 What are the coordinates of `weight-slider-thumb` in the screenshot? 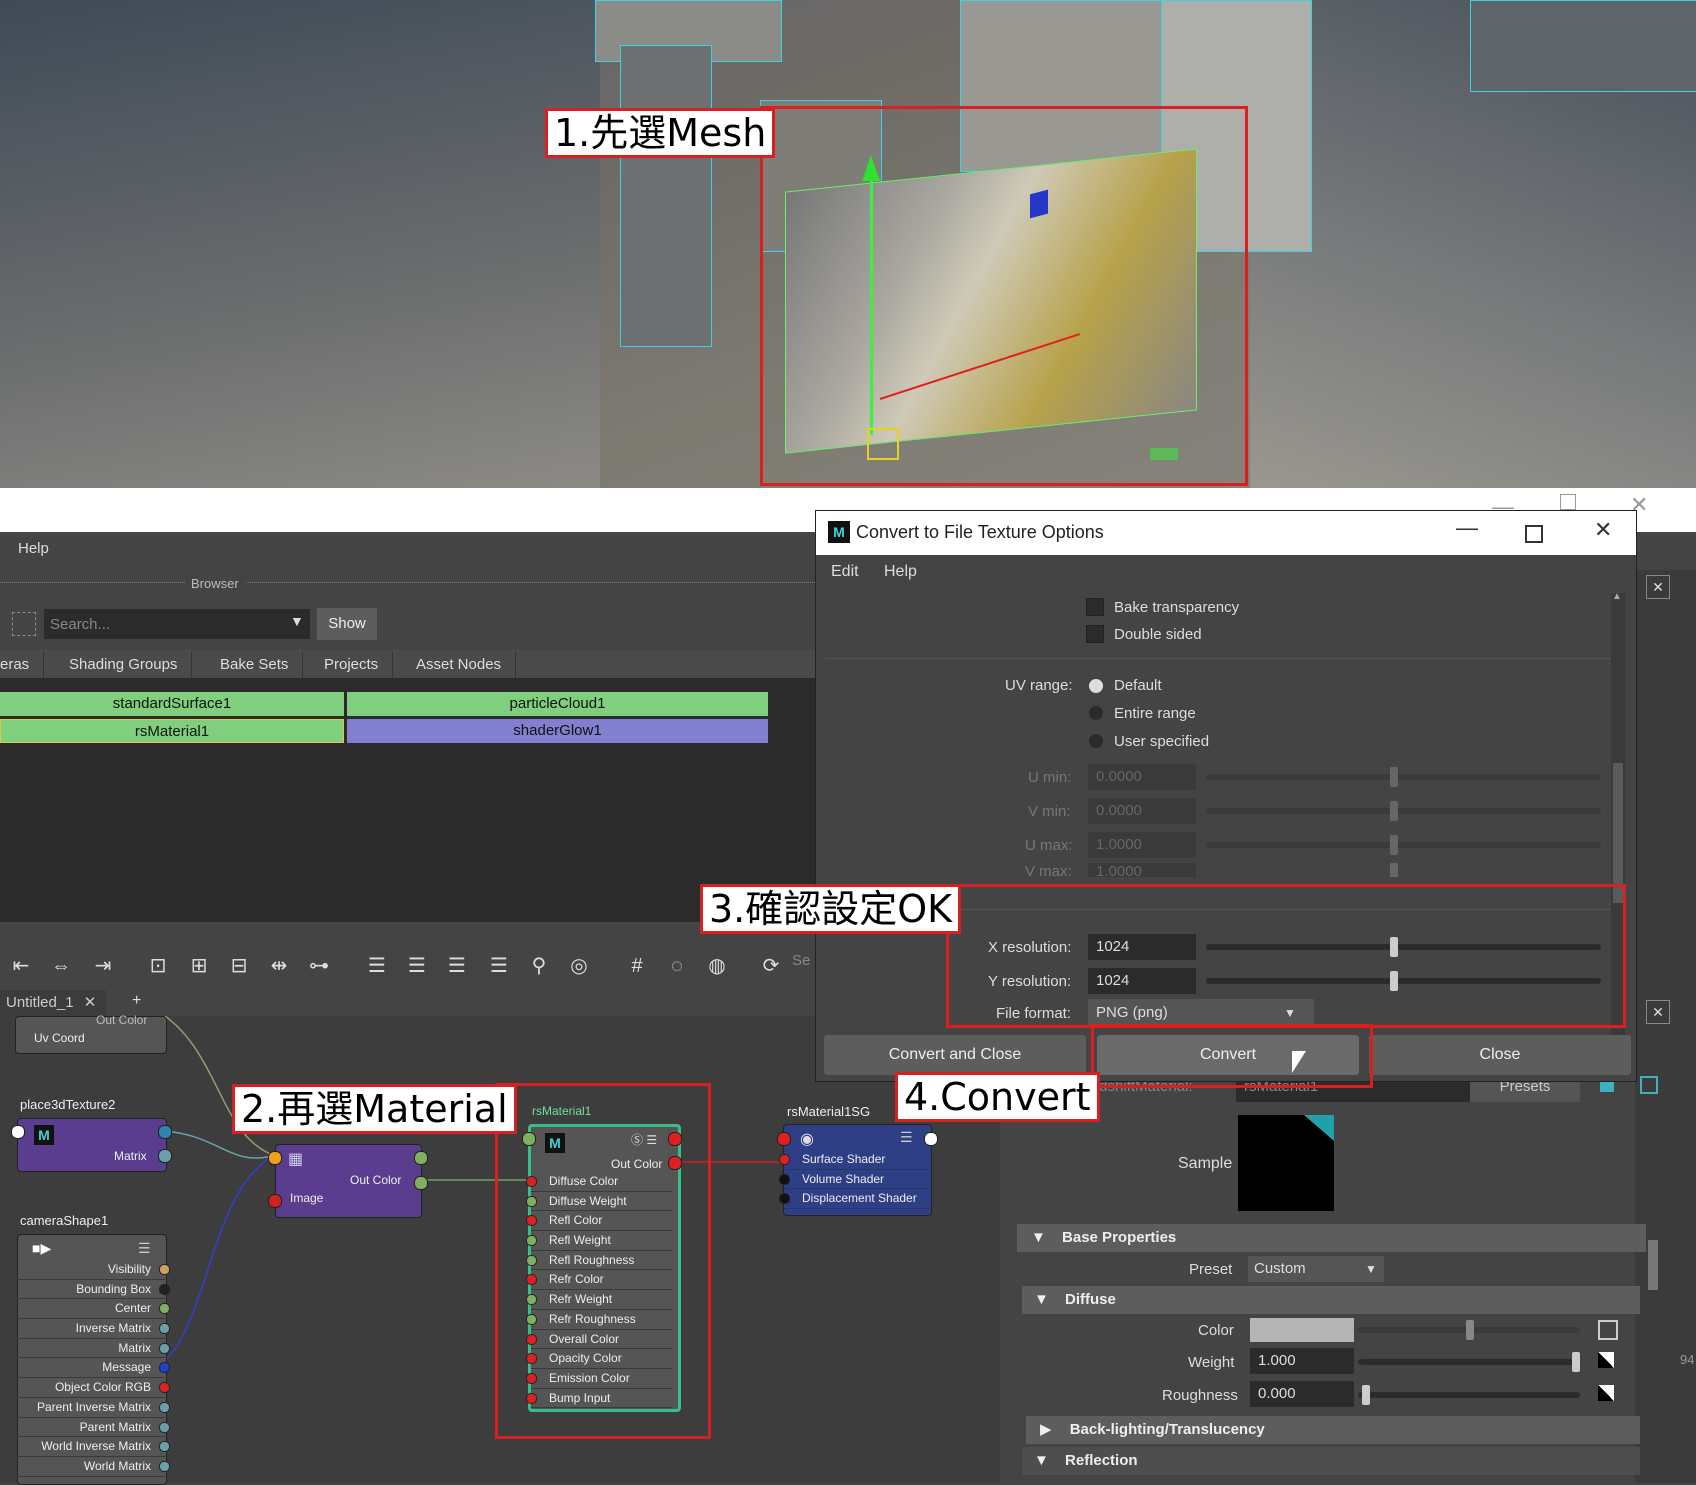 It's located at (1576, 1362).